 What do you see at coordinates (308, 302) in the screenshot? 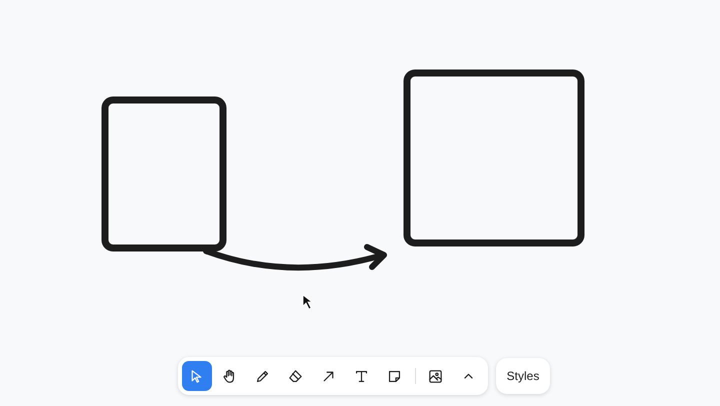
I see `cursor-icon` at bounding box center [308, 302].